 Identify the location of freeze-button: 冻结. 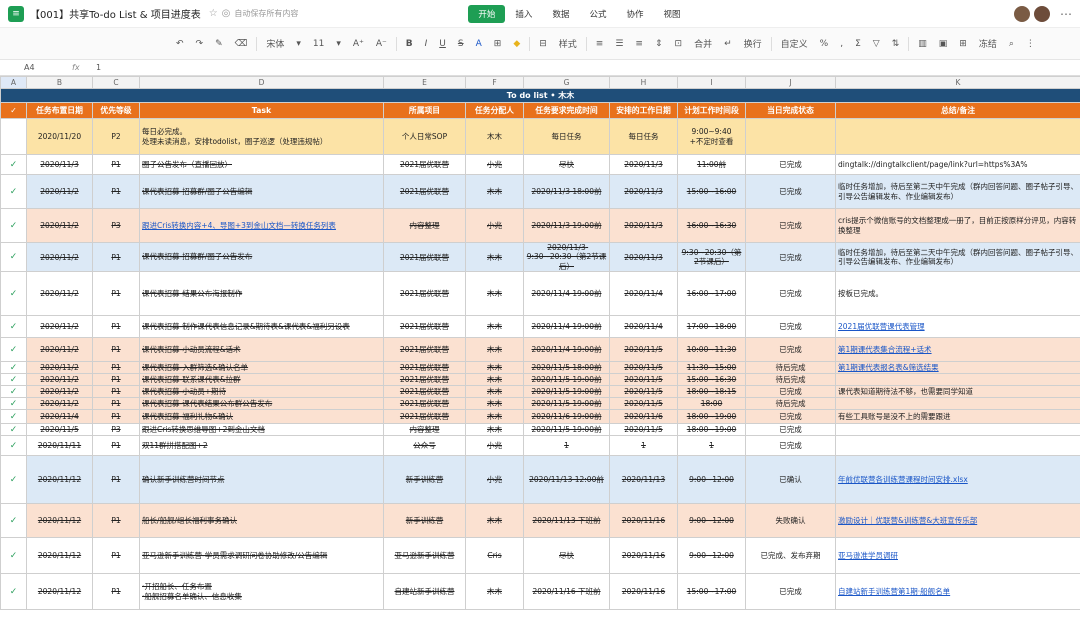
(988, 43).